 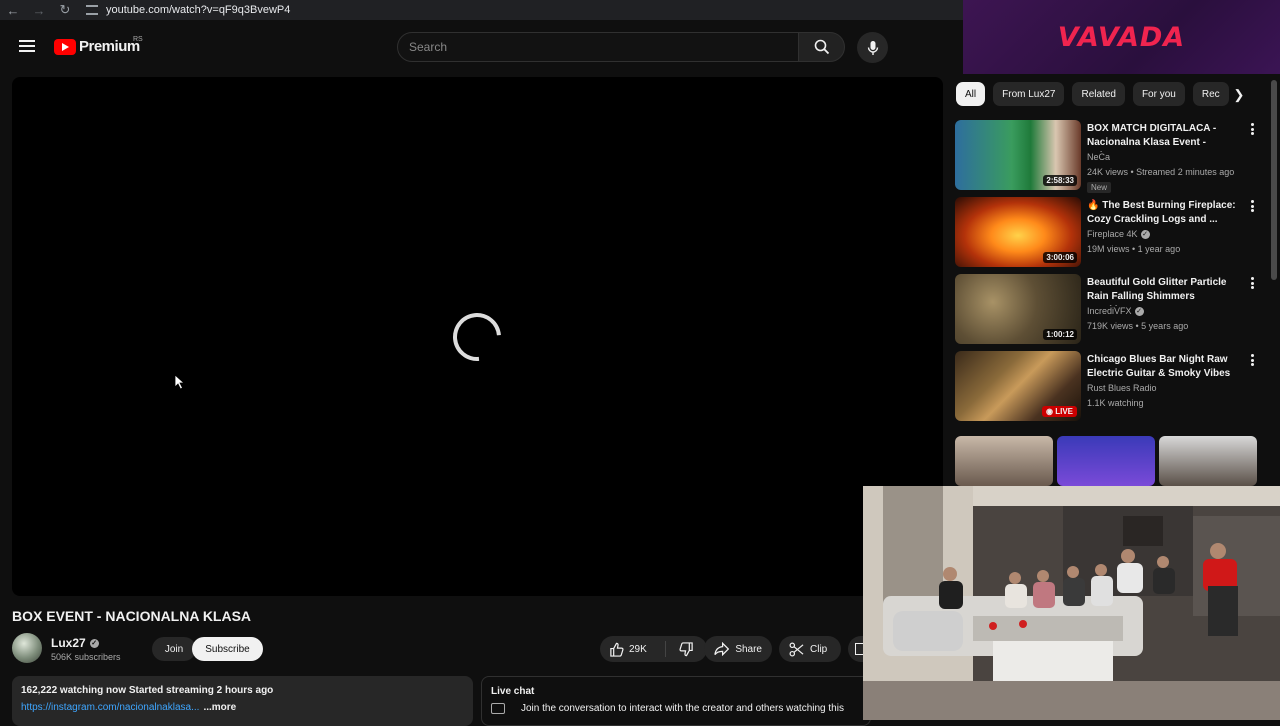 I want to click on video-thumbnail: 3:00:06, so click(x=1018, y=232).